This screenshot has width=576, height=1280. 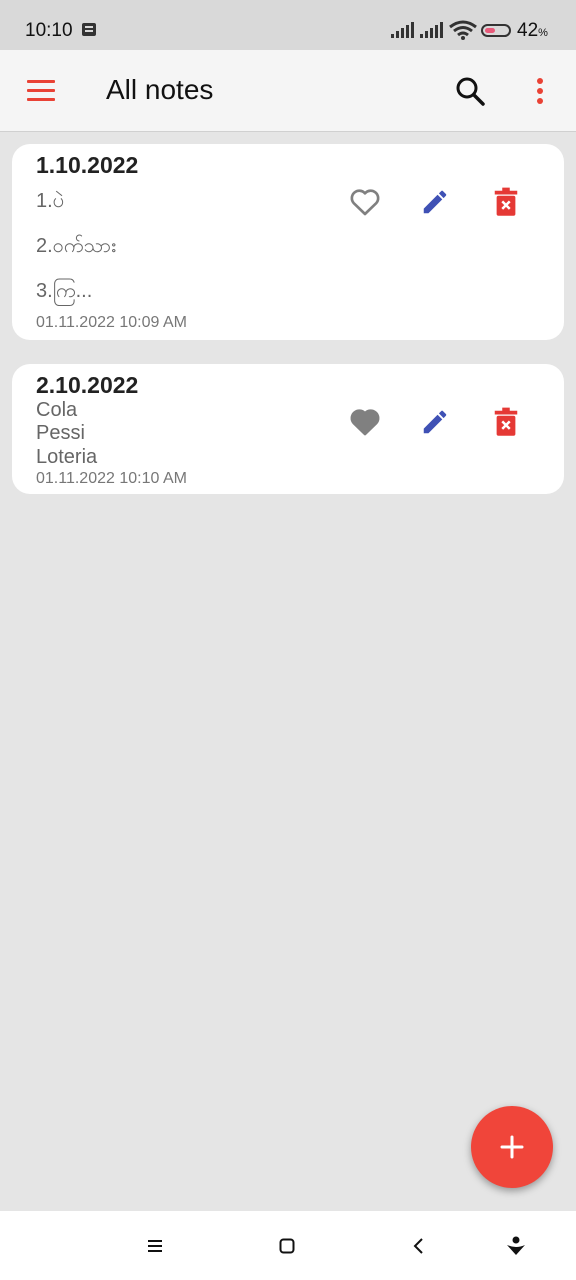 What do you see at coordinates (516, 1246) in the screenshot?
I see `assistant-icon` at bounding box center [516, 1246].